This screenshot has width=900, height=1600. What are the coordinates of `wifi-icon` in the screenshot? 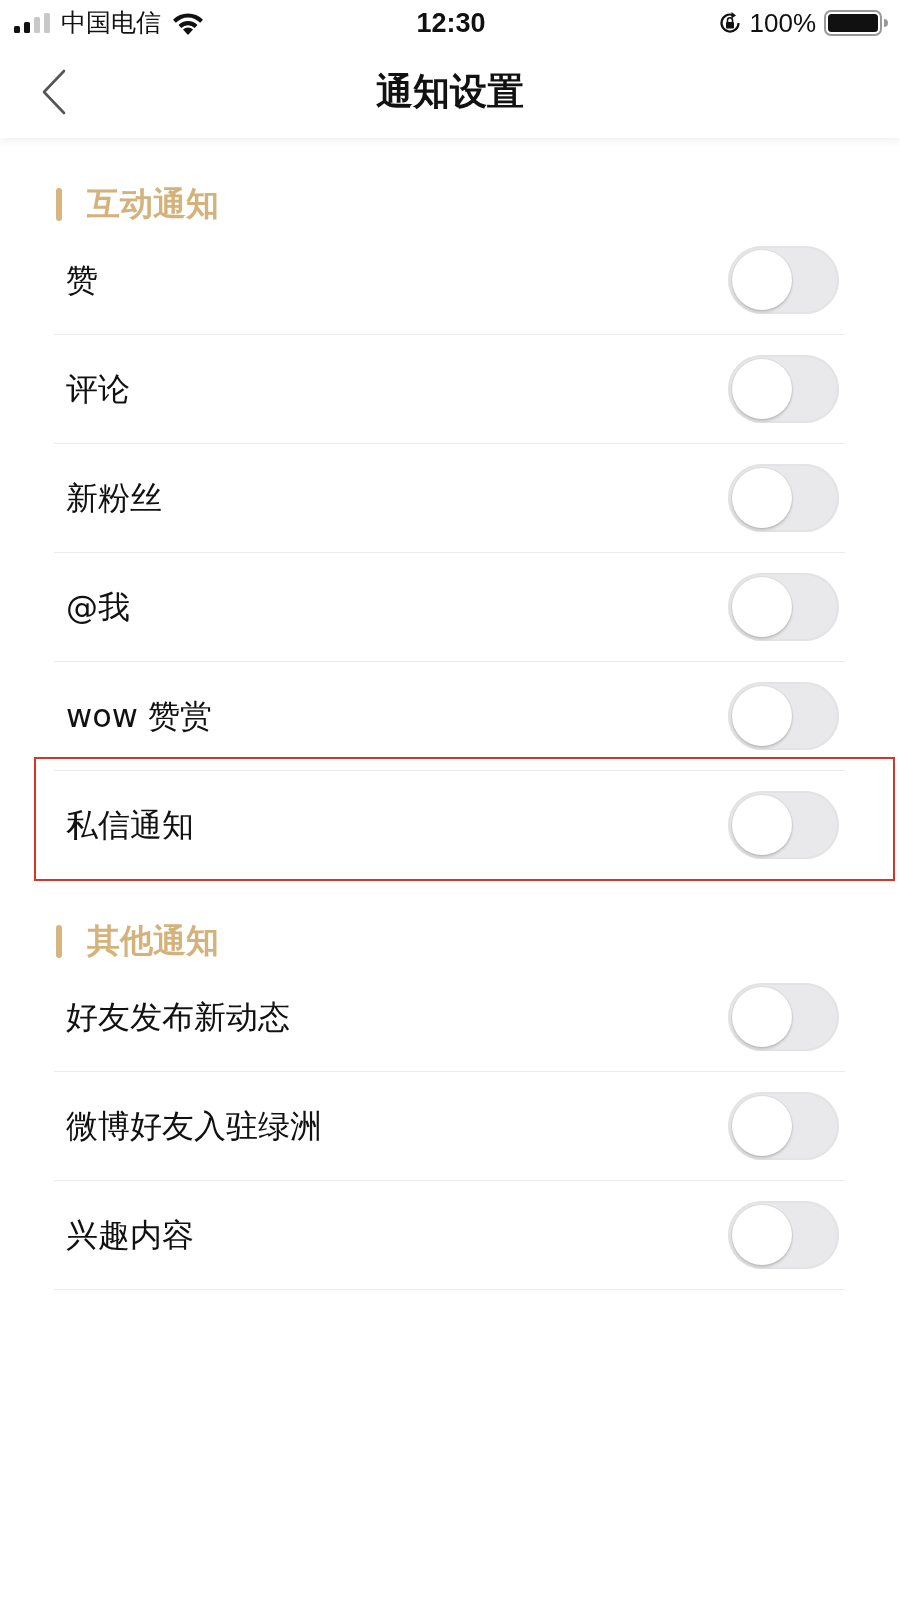 It's located at (188, 23).